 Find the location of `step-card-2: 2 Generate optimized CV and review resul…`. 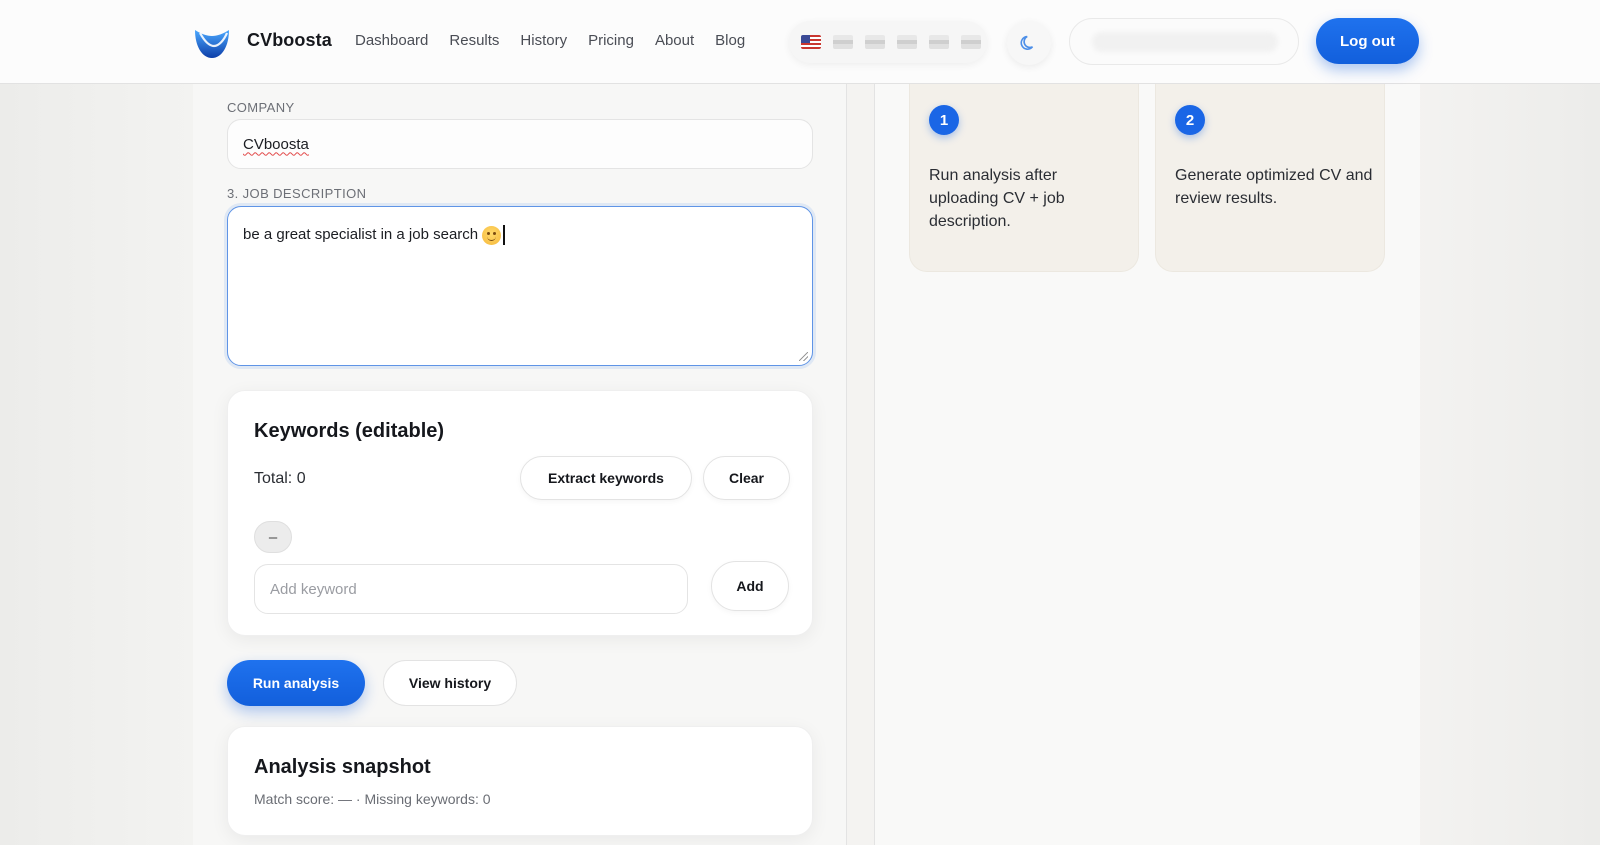

step-card-2: 2 Generate optimized CV and review resul… is located at coordinates (1270, 178).